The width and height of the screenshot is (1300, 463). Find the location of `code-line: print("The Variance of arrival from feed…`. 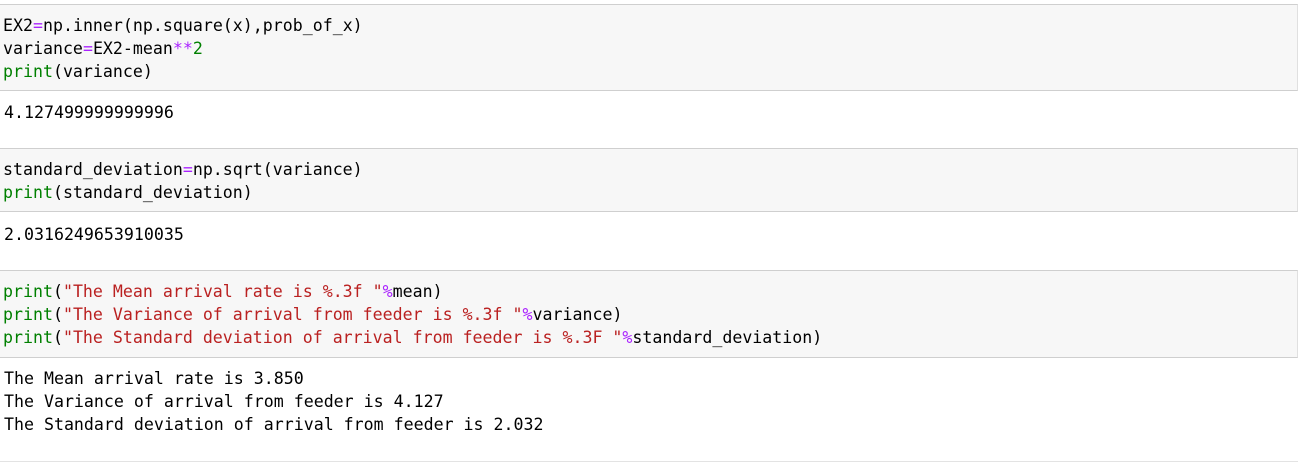

code-line: print("The Variance of arrival from feed… is located at coordinates (313, 314).